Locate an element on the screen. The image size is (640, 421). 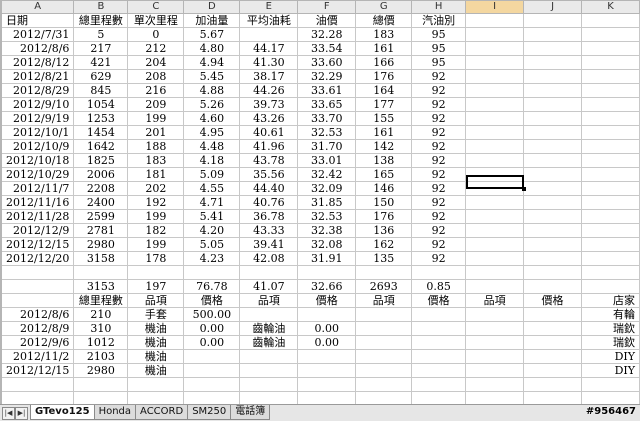
cell: 38.17 is located at coordinates (269, 76).